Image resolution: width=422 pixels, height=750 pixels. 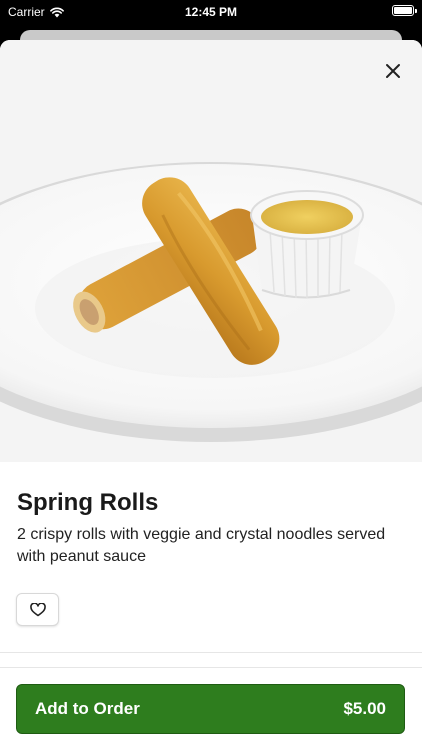 What do you see at coordinates (210, 709) in the screenshot?
I see `add-to-order-button: Add to Order $5.00` at bounding box center [210, 709].